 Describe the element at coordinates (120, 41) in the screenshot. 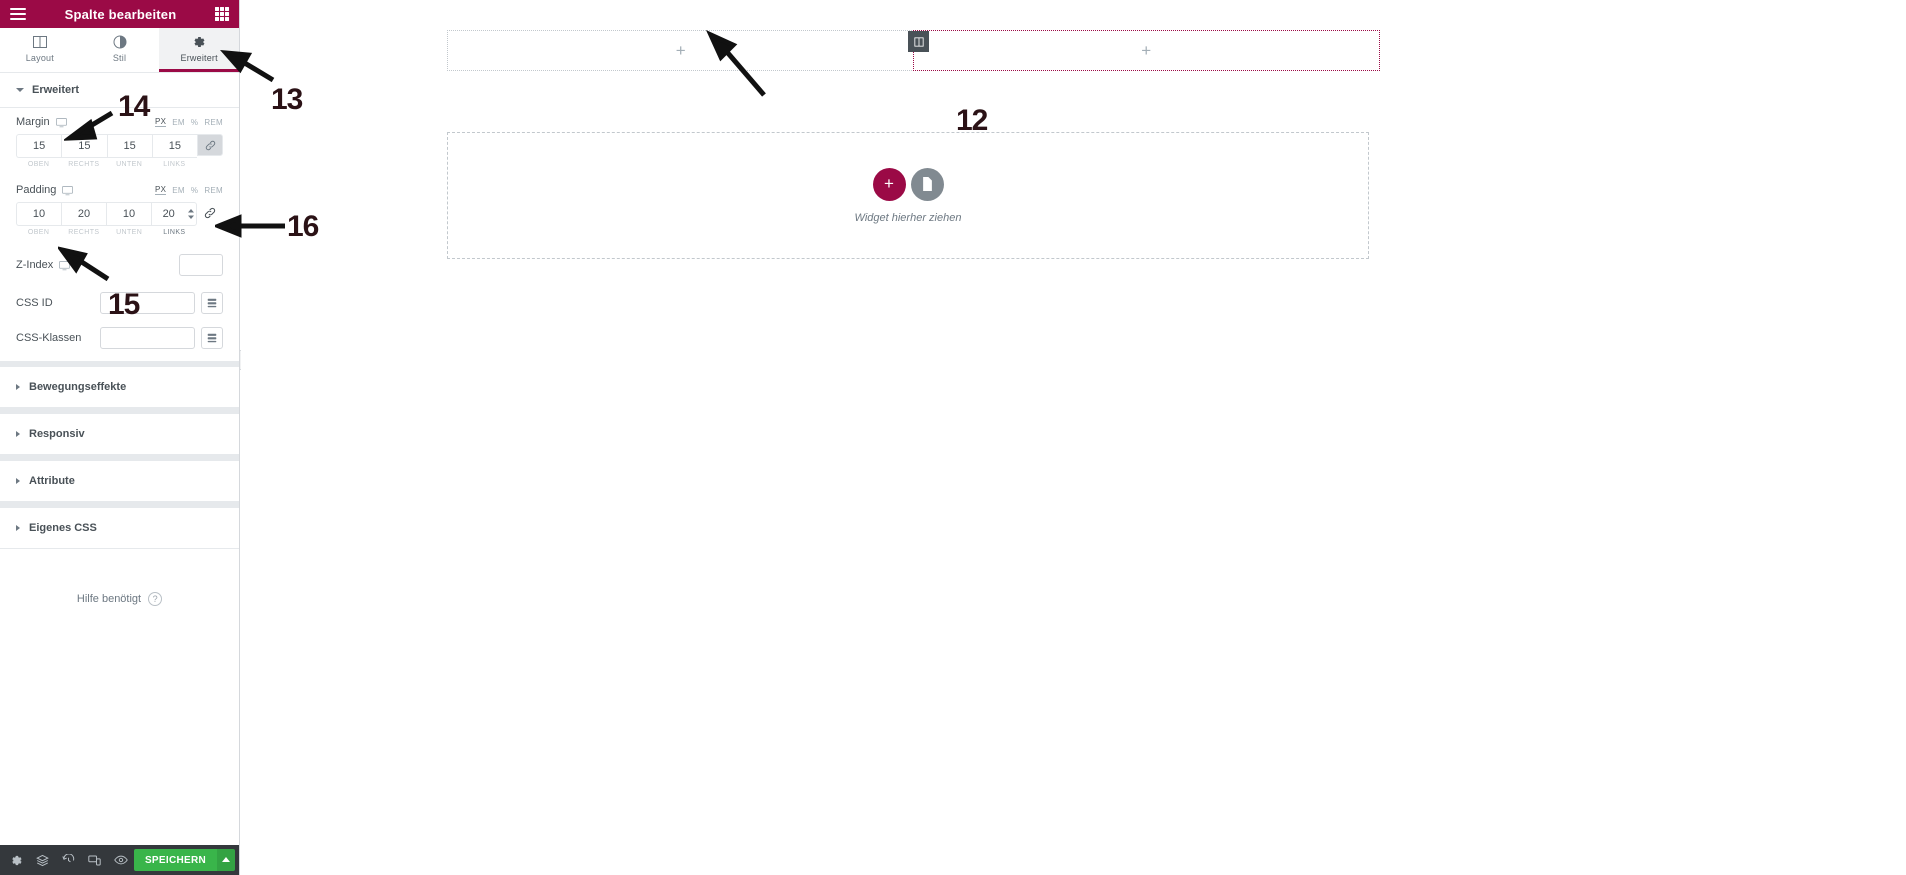

I see `contrast-icon` at that location.